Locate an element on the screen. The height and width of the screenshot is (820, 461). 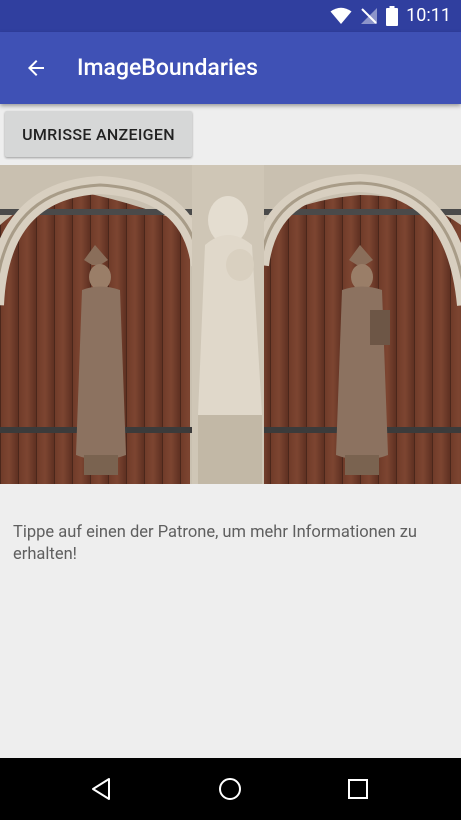
recents-square-icon is located at coordinates (358, 789).